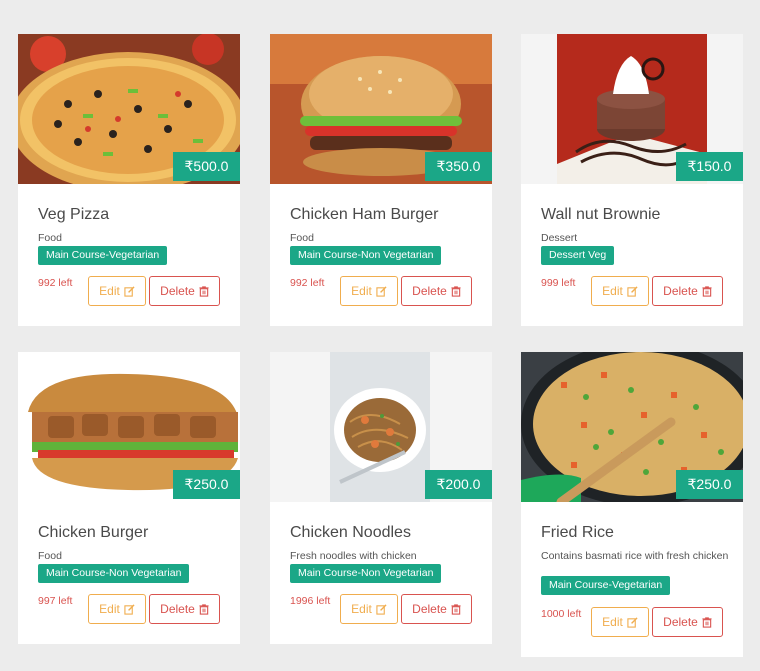 This screenshot has width=760, height=671. What do you see at coordinates (632, 427) in the screenshot?
I see `product-image-fried-rice: ₹250.0` at bounding box center [632, 427].